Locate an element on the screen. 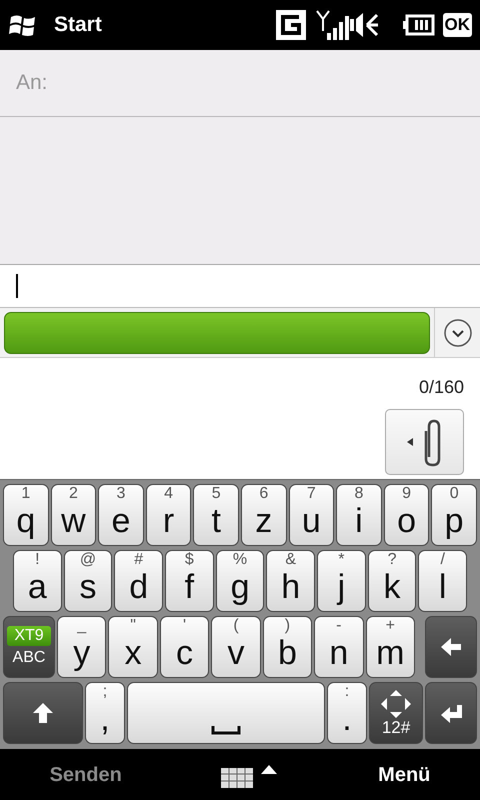 This screenshot has height=800, width=480. keyboard-key: - n is located at coordinates (339, 647).